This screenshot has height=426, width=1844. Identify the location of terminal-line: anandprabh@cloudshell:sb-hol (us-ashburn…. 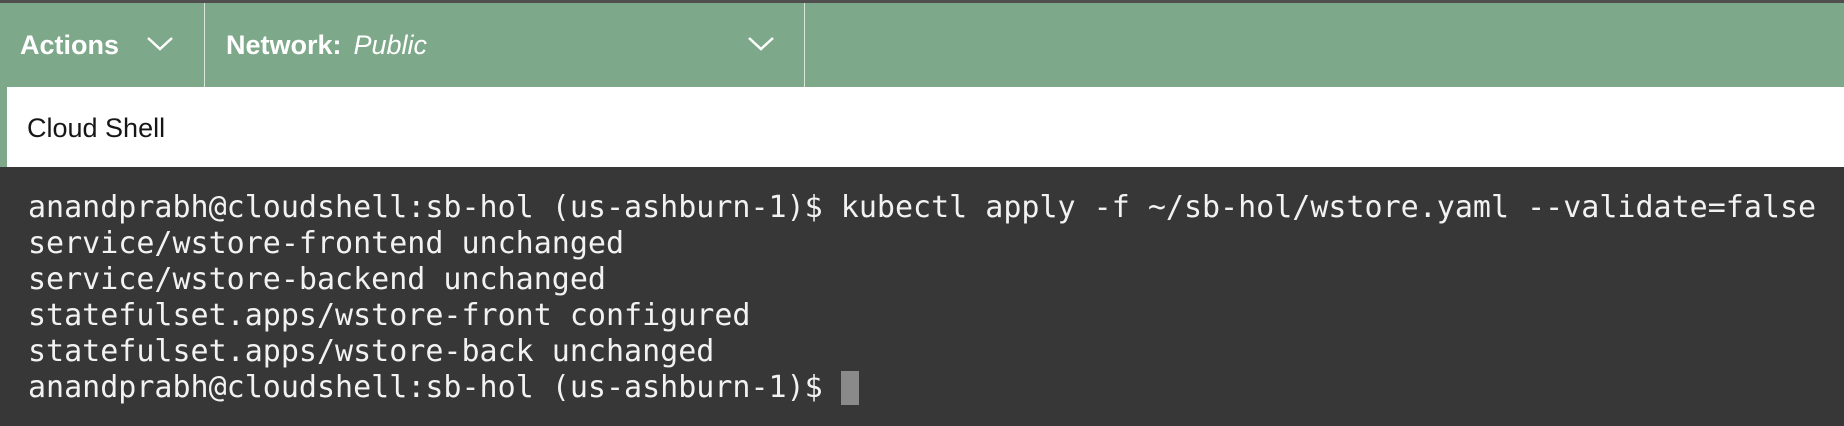
(922, 207).